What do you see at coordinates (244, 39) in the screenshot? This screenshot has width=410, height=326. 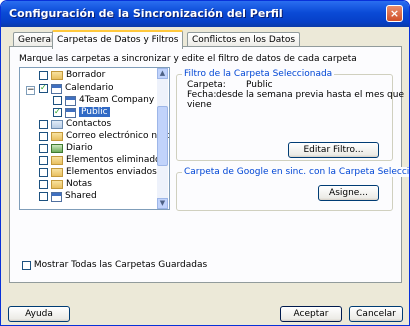 I see `tab-conflictos: Conflictos en los Datos` at bounding box center [244, 39].